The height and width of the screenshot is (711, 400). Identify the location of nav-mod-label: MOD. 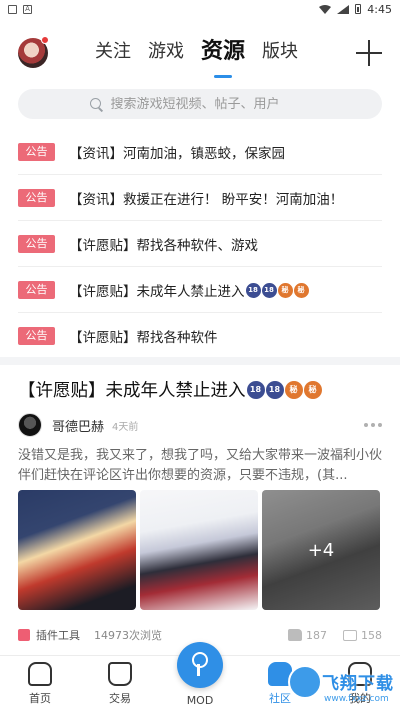
(200, 700).